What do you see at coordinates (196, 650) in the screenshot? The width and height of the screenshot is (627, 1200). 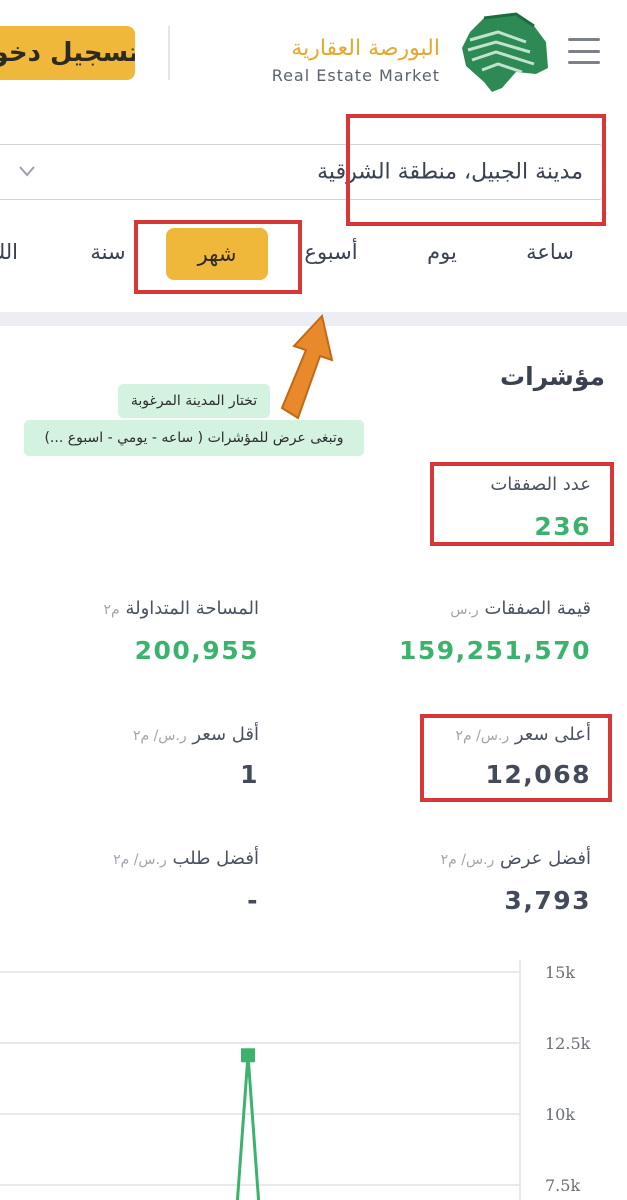 I see `traded-area-value: 200,955` at bounding box center [196, 650].